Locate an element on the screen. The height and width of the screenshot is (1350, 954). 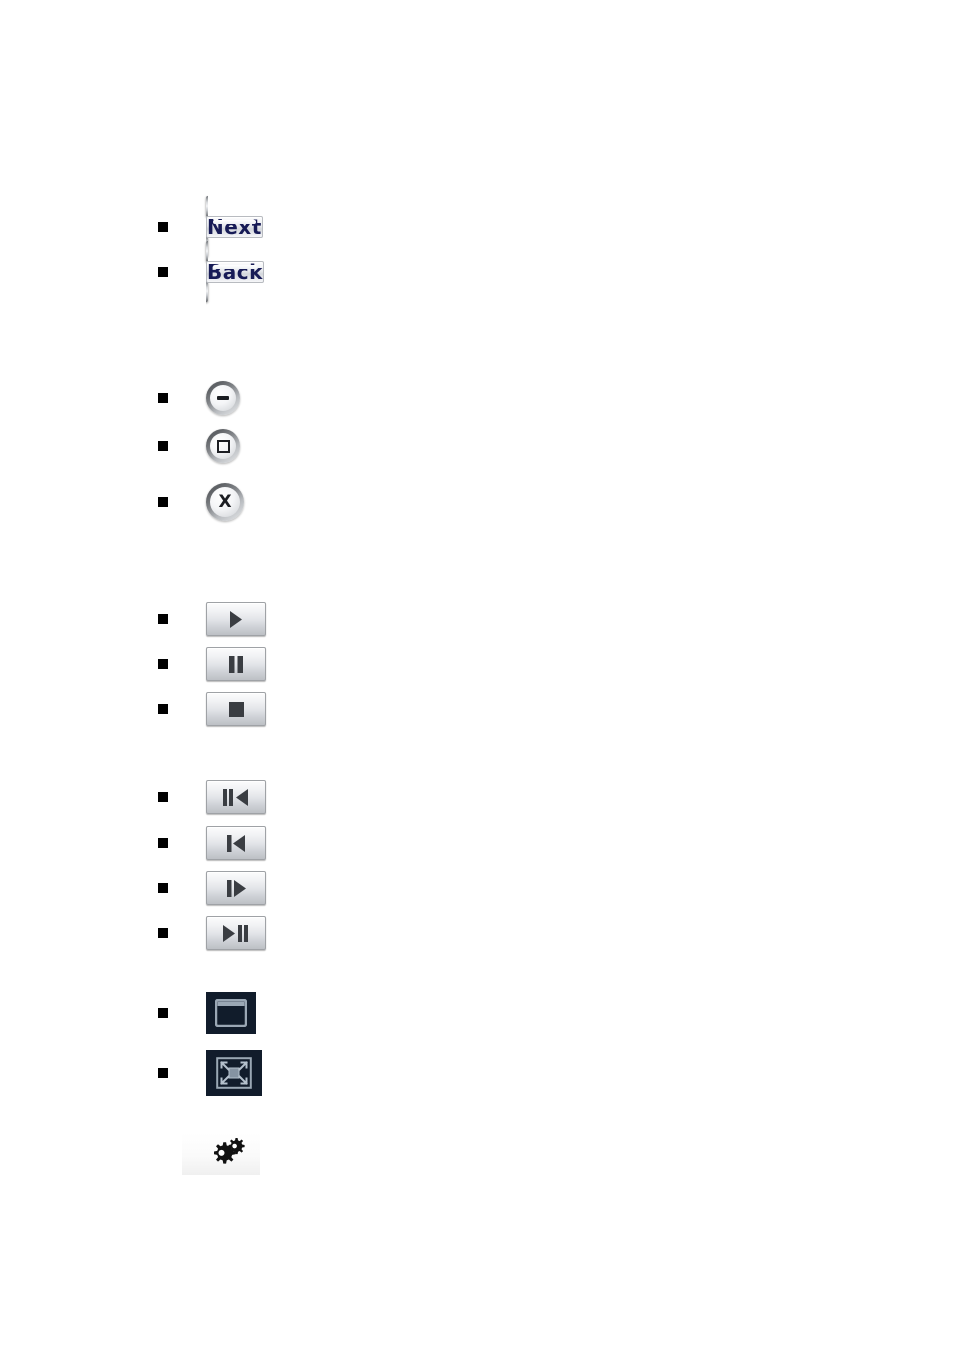
minimize-icon is located at coordinates (223, 398).